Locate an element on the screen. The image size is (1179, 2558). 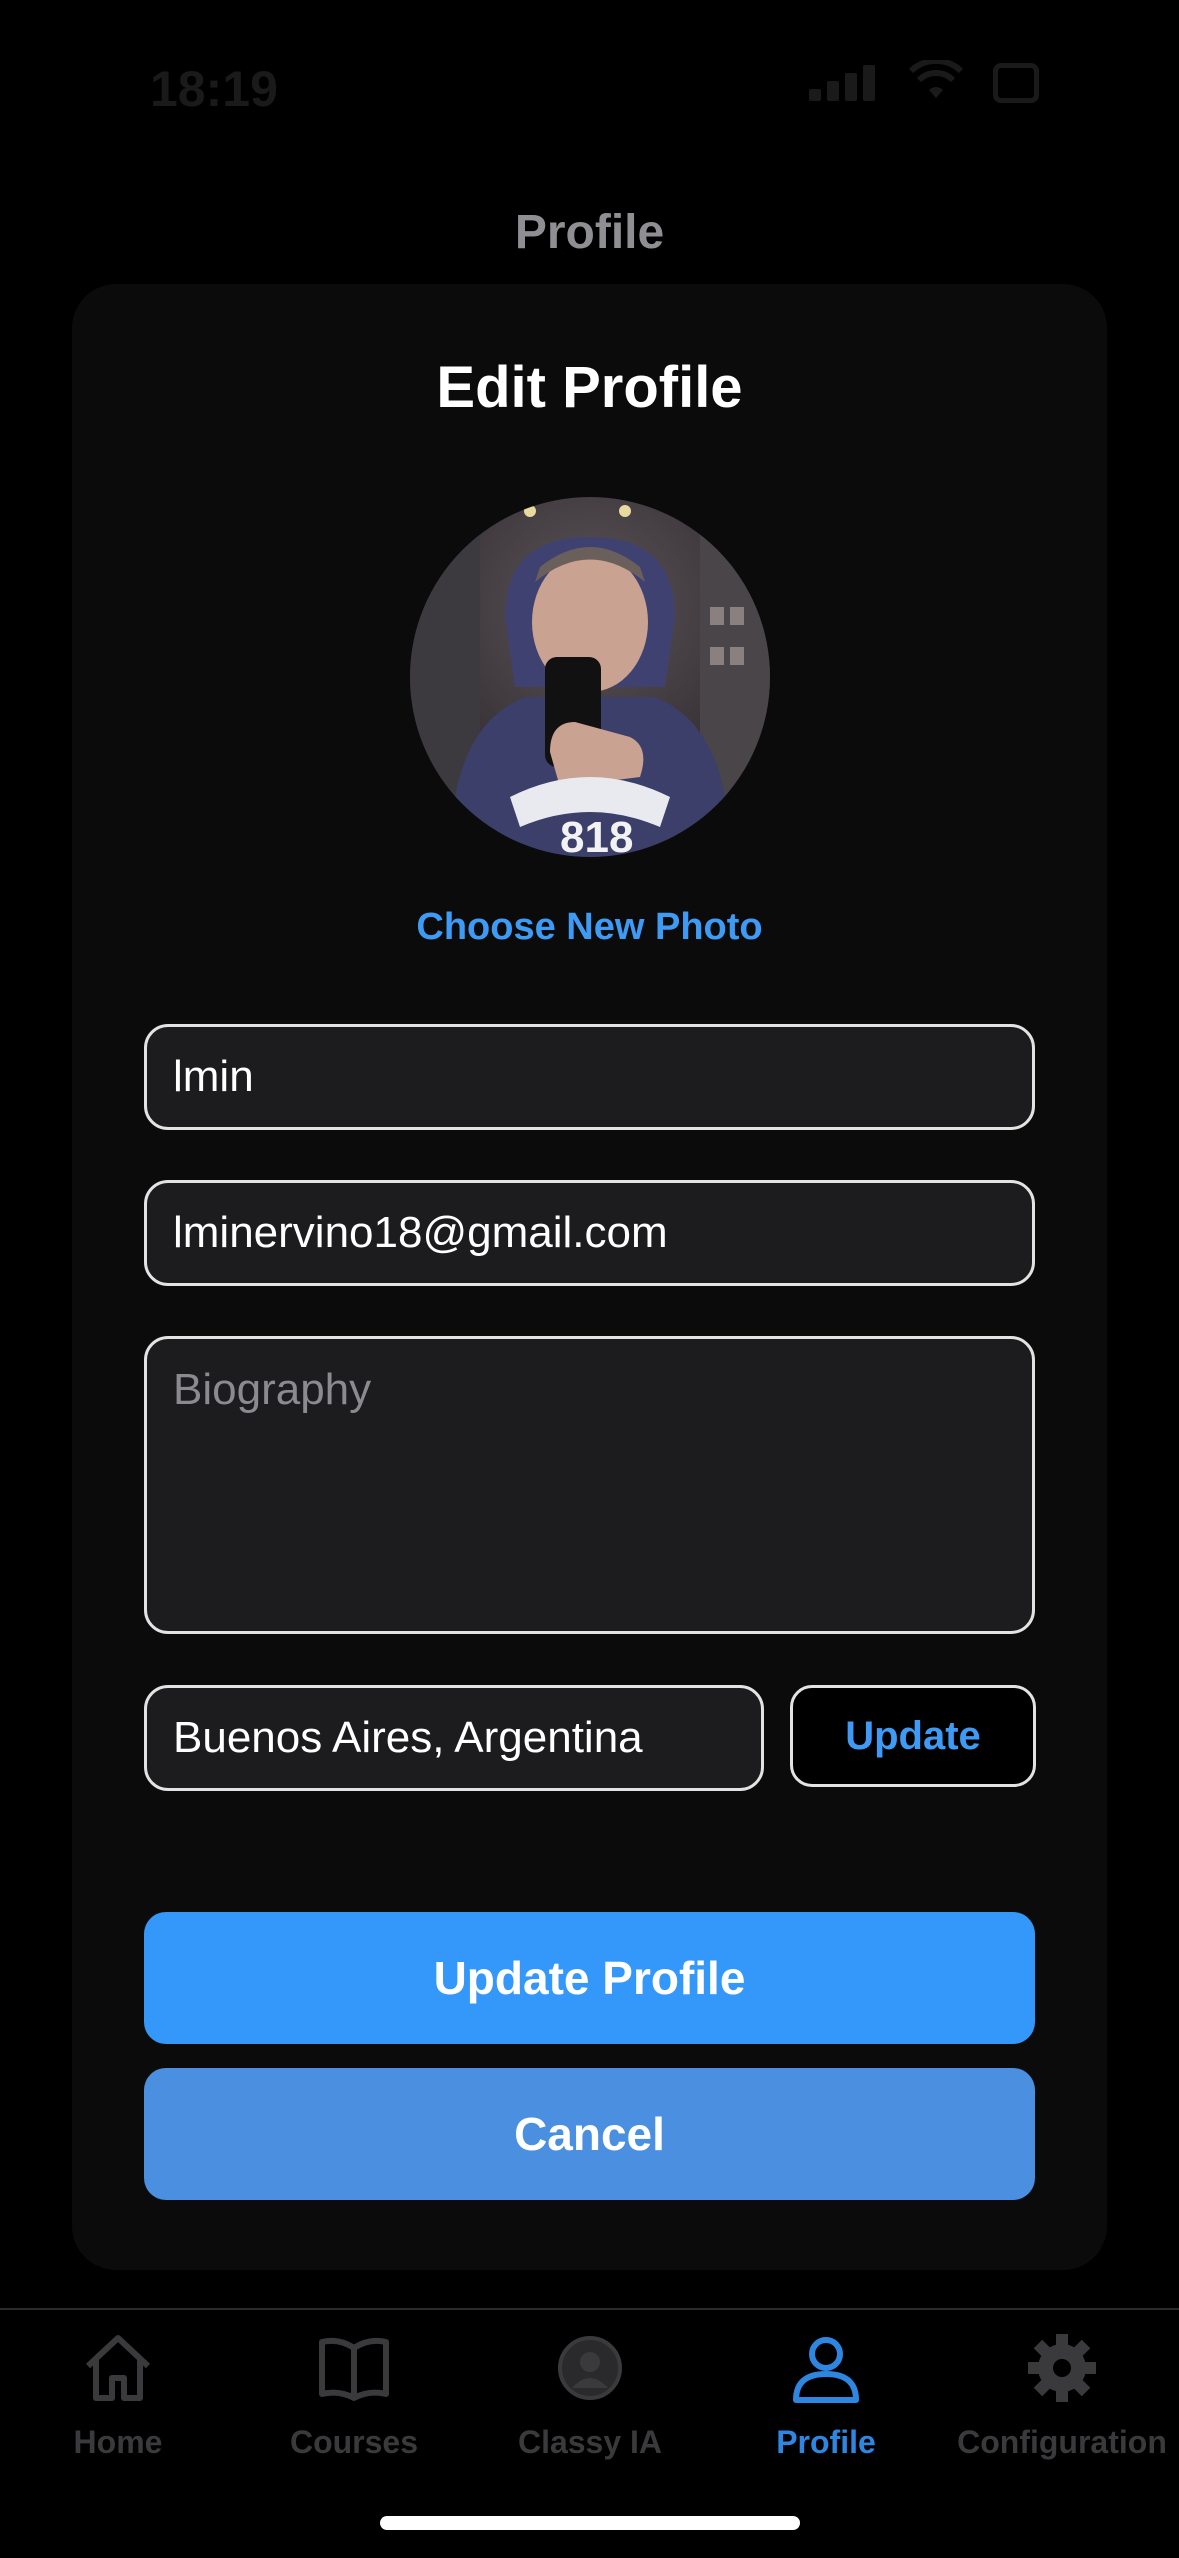
tab-home: Home is located at coordinates (118, 2394).